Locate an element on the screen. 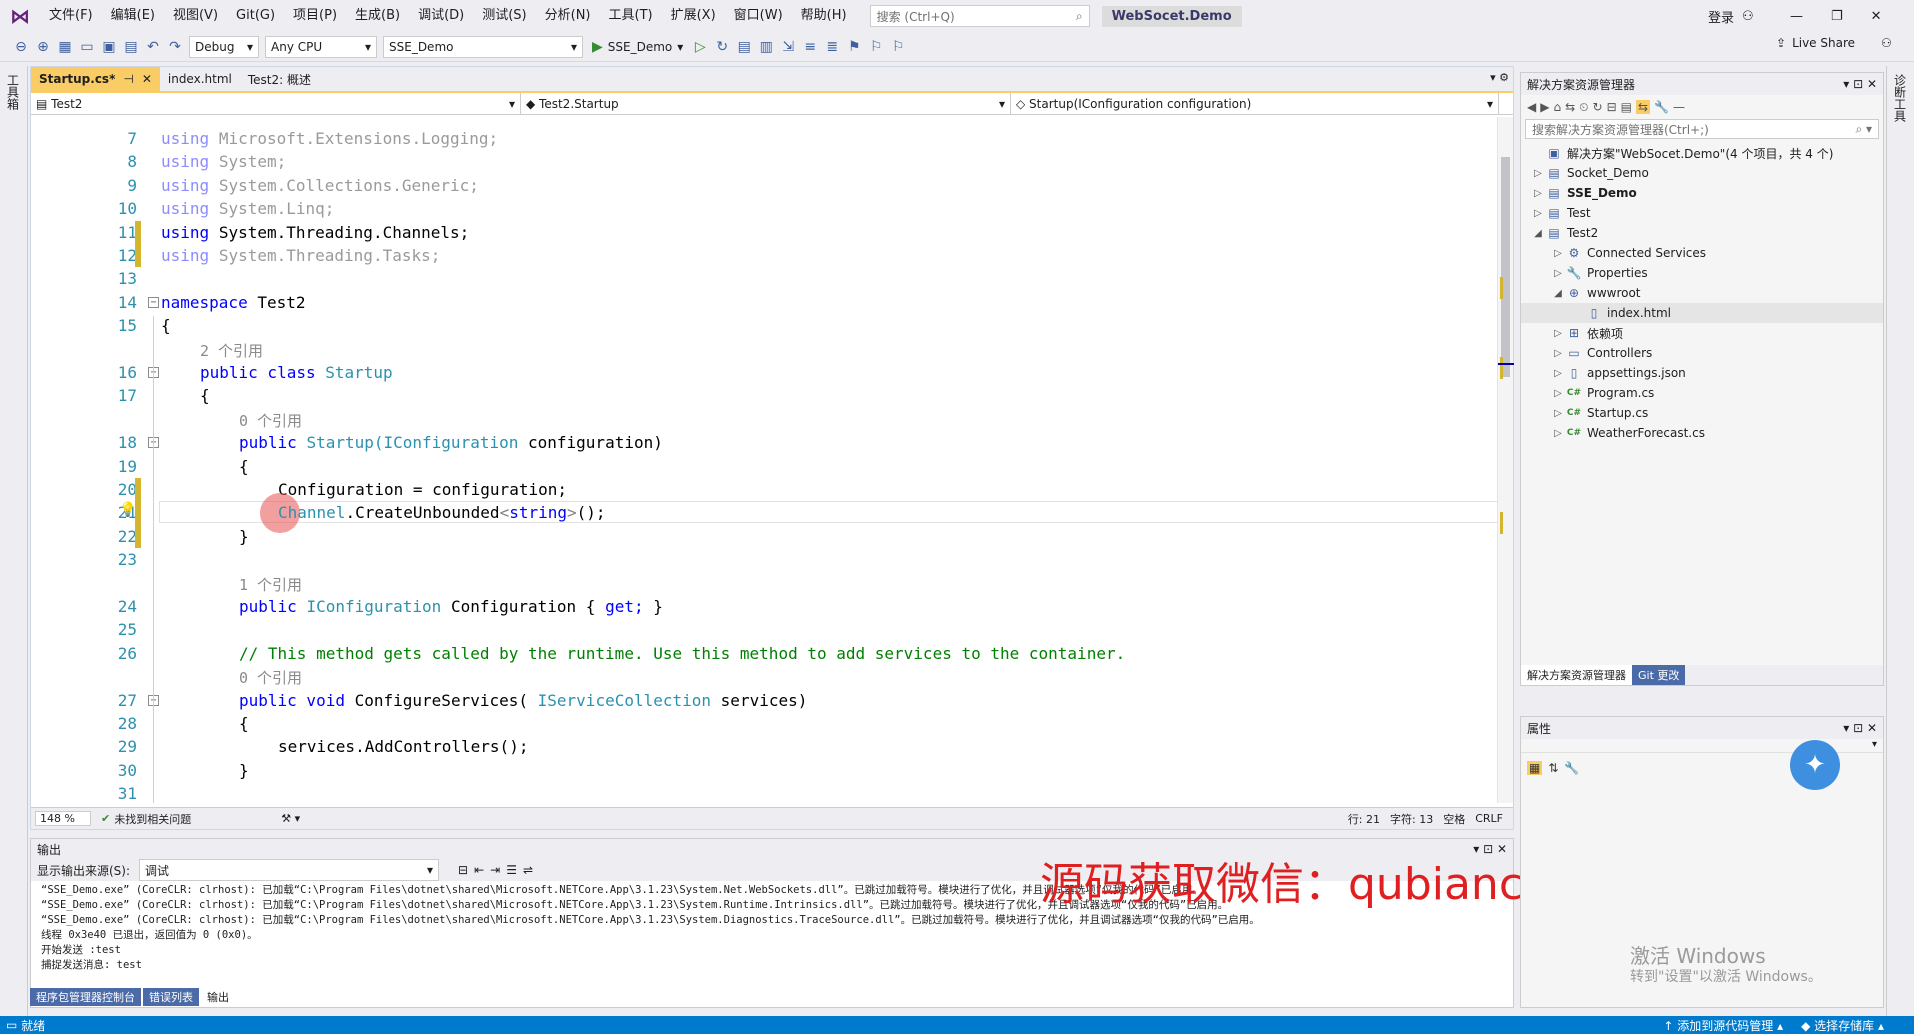  word-wrap-icon: ⇌ is located at coordinates (528, 870).